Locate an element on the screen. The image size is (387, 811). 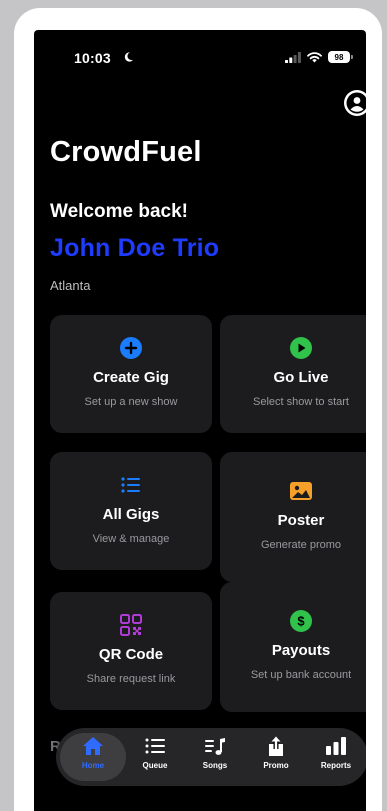
create-gig-tile: Create Gig Set up a new show is located at coordinates (131, 374).